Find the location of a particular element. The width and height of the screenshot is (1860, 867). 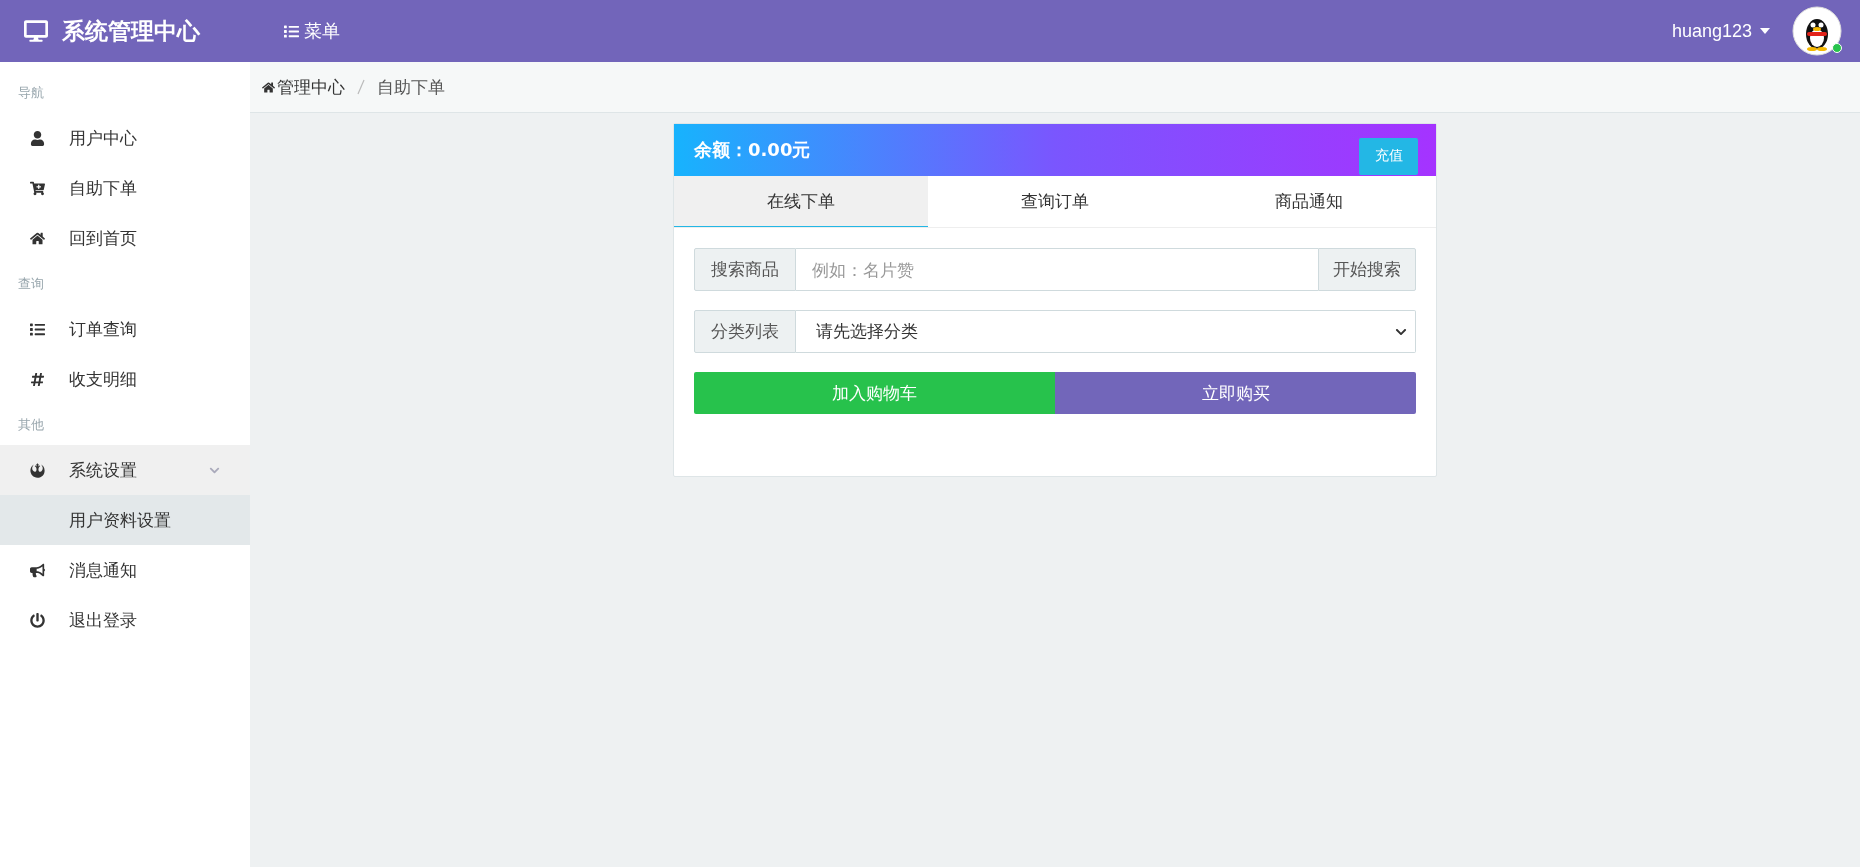

sidebar-item: 订单查询 is located at coordinates (125, 329).